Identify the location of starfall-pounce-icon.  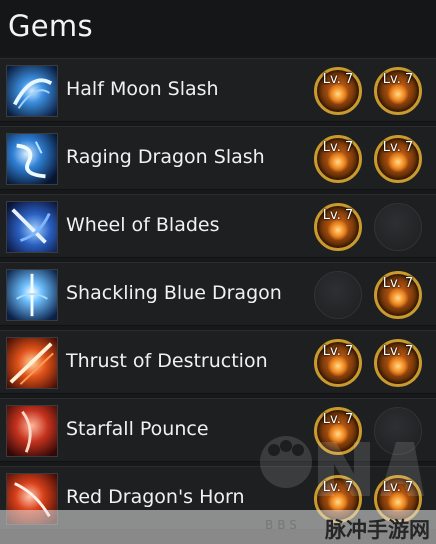
(32, 431).